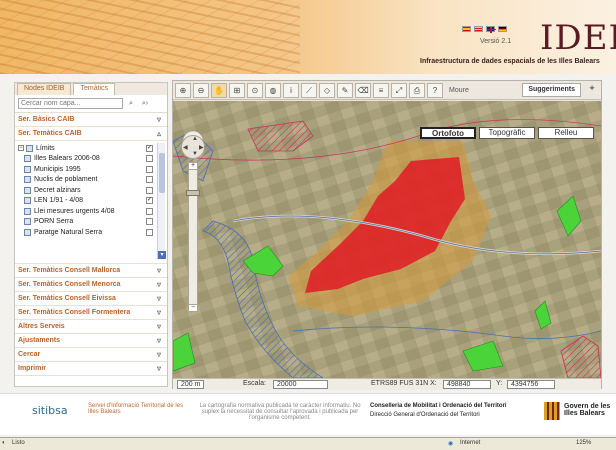 The image size is (616, 450). I want to click on tree-scrollbar: ▾, so click(161, 201).